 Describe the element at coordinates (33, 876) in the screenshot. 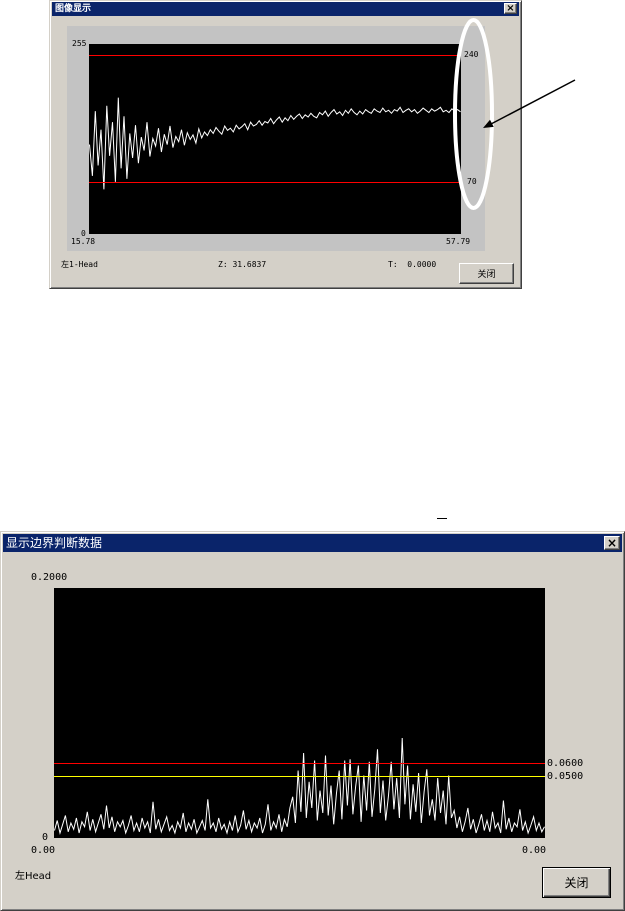

I see `channel-label: 左Head` at that location.